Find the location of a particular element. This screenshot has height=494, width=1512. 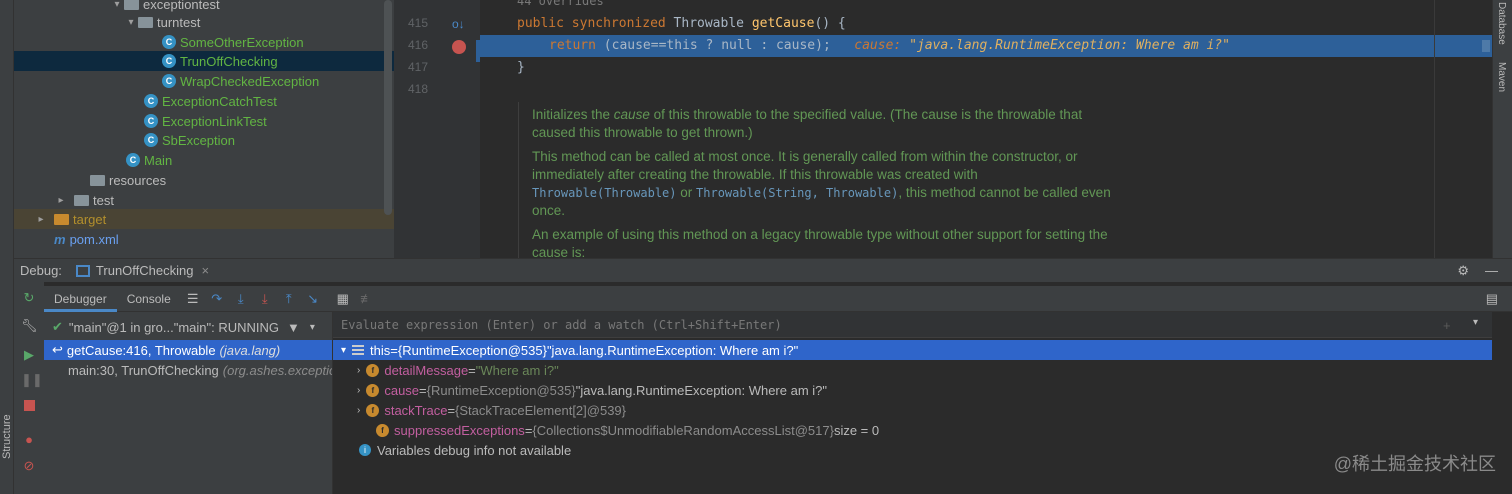

menu-icon: ☰ is located at coordinates (193, 299).